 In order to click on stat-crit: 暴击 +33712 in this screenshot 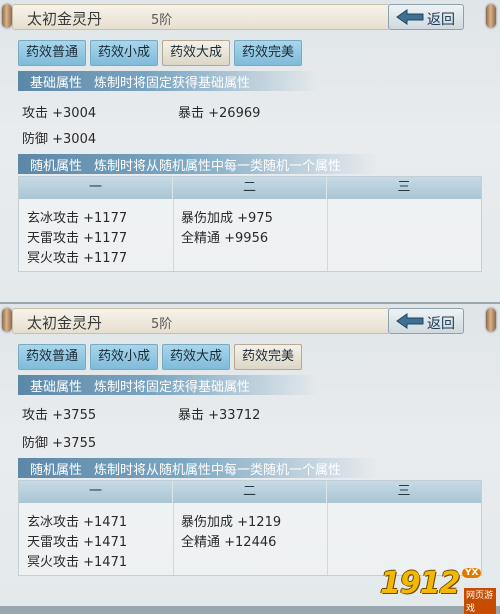, I will do `click(219, 415)`.